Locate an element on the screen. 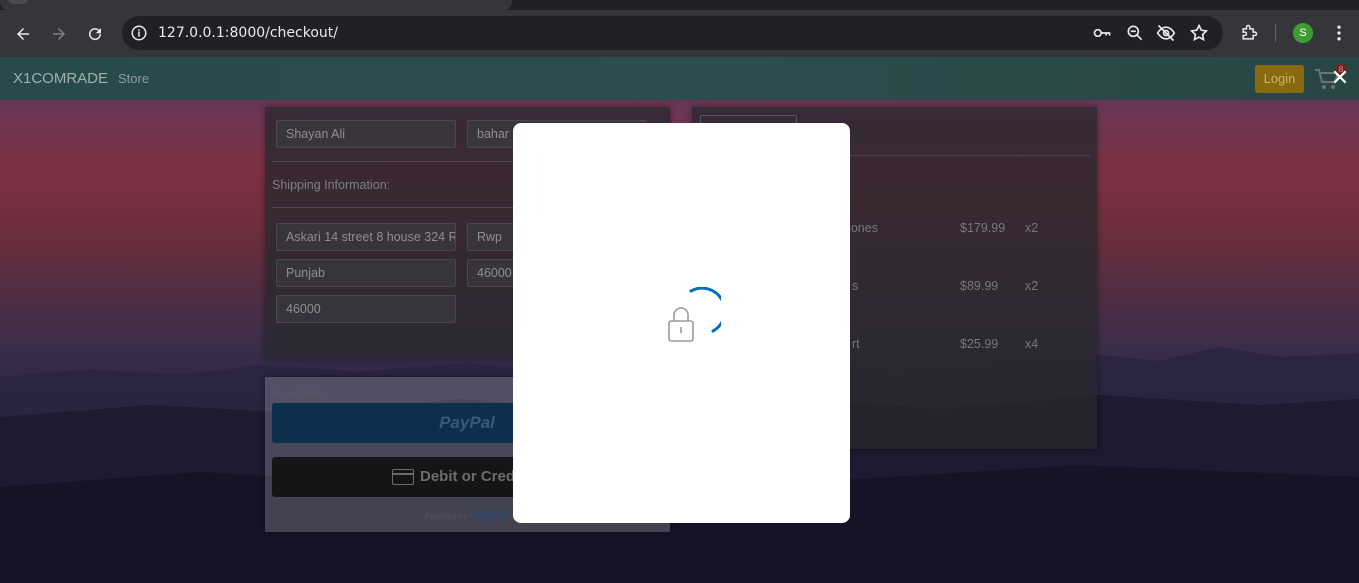  key-icon is located at coordinates (1102, 33).